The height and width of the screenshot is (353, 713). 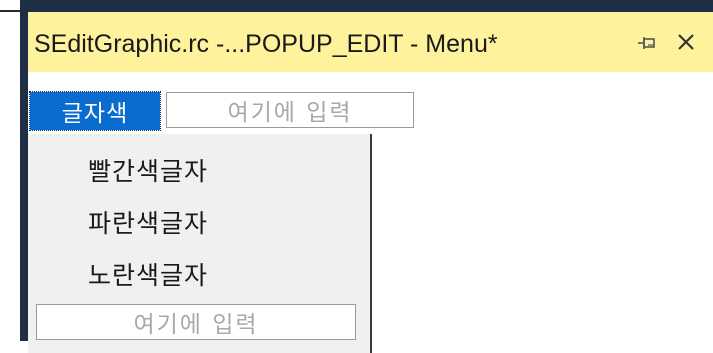 I want to click on menu-item-red-text: 빨간색글자, so click(x=148, y=170).